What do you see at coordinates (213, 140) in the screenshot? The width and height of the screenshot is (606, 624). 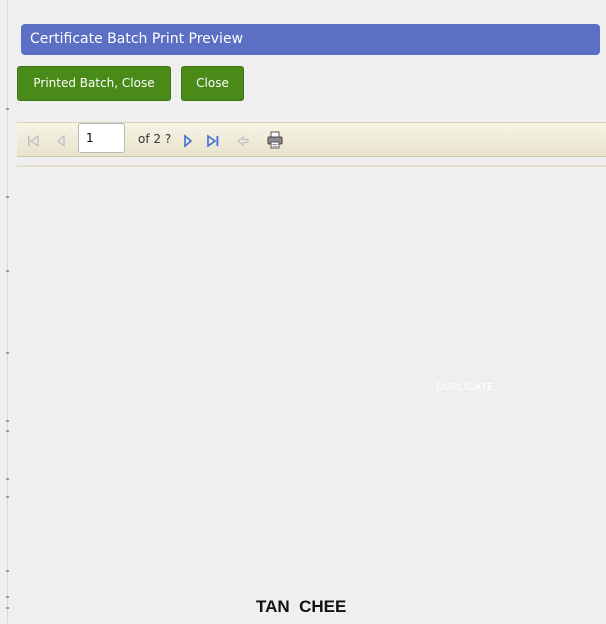 I see `last-page-icon` at bounding box center [213, 140].